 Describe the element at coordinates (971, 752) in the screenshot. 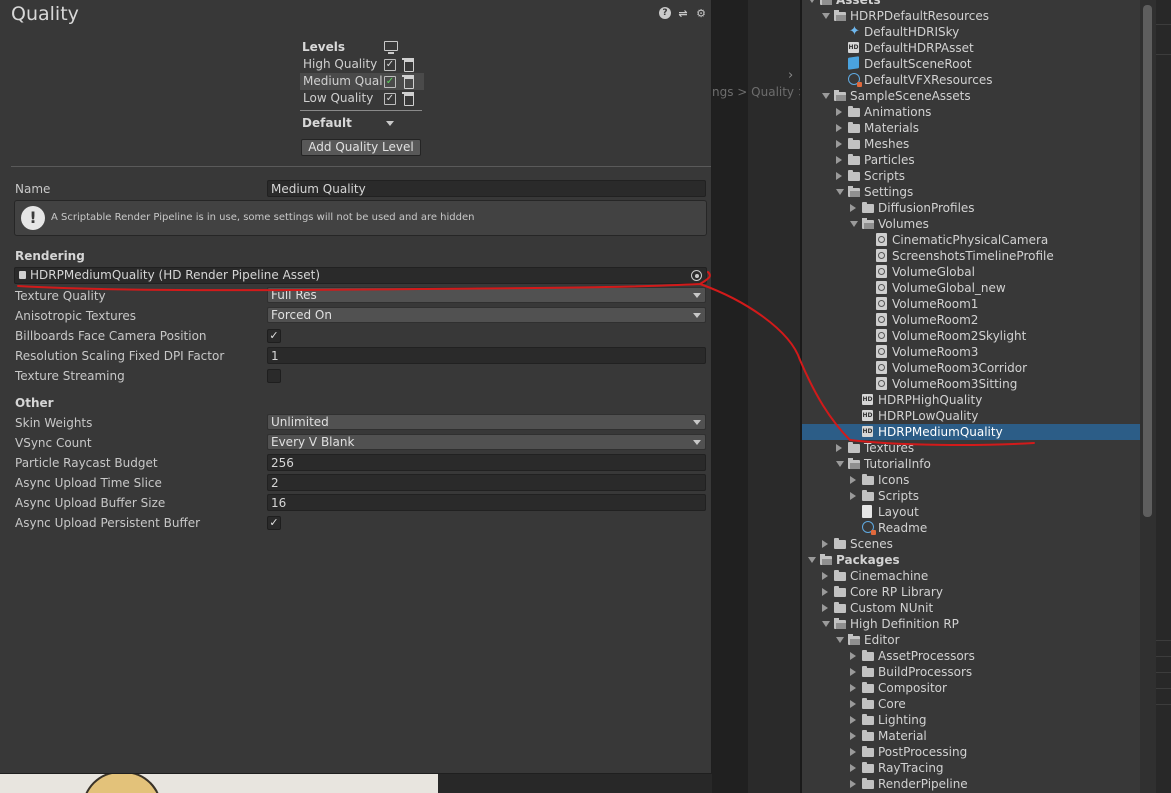

I see `tree-item: PostProcessing` at that location.